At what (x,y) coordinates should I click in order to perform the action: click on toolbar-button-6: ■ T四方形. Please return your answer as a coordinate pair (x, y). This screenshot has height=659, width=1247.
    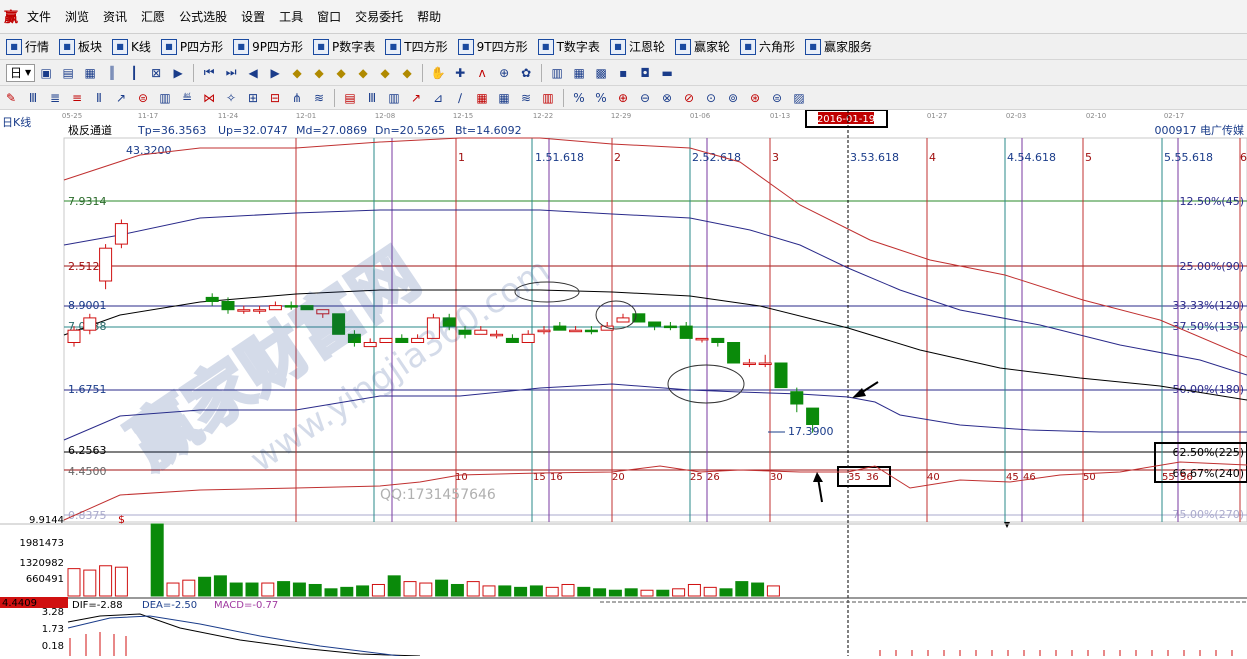
    Looking at the image, I should click on (416, 46).